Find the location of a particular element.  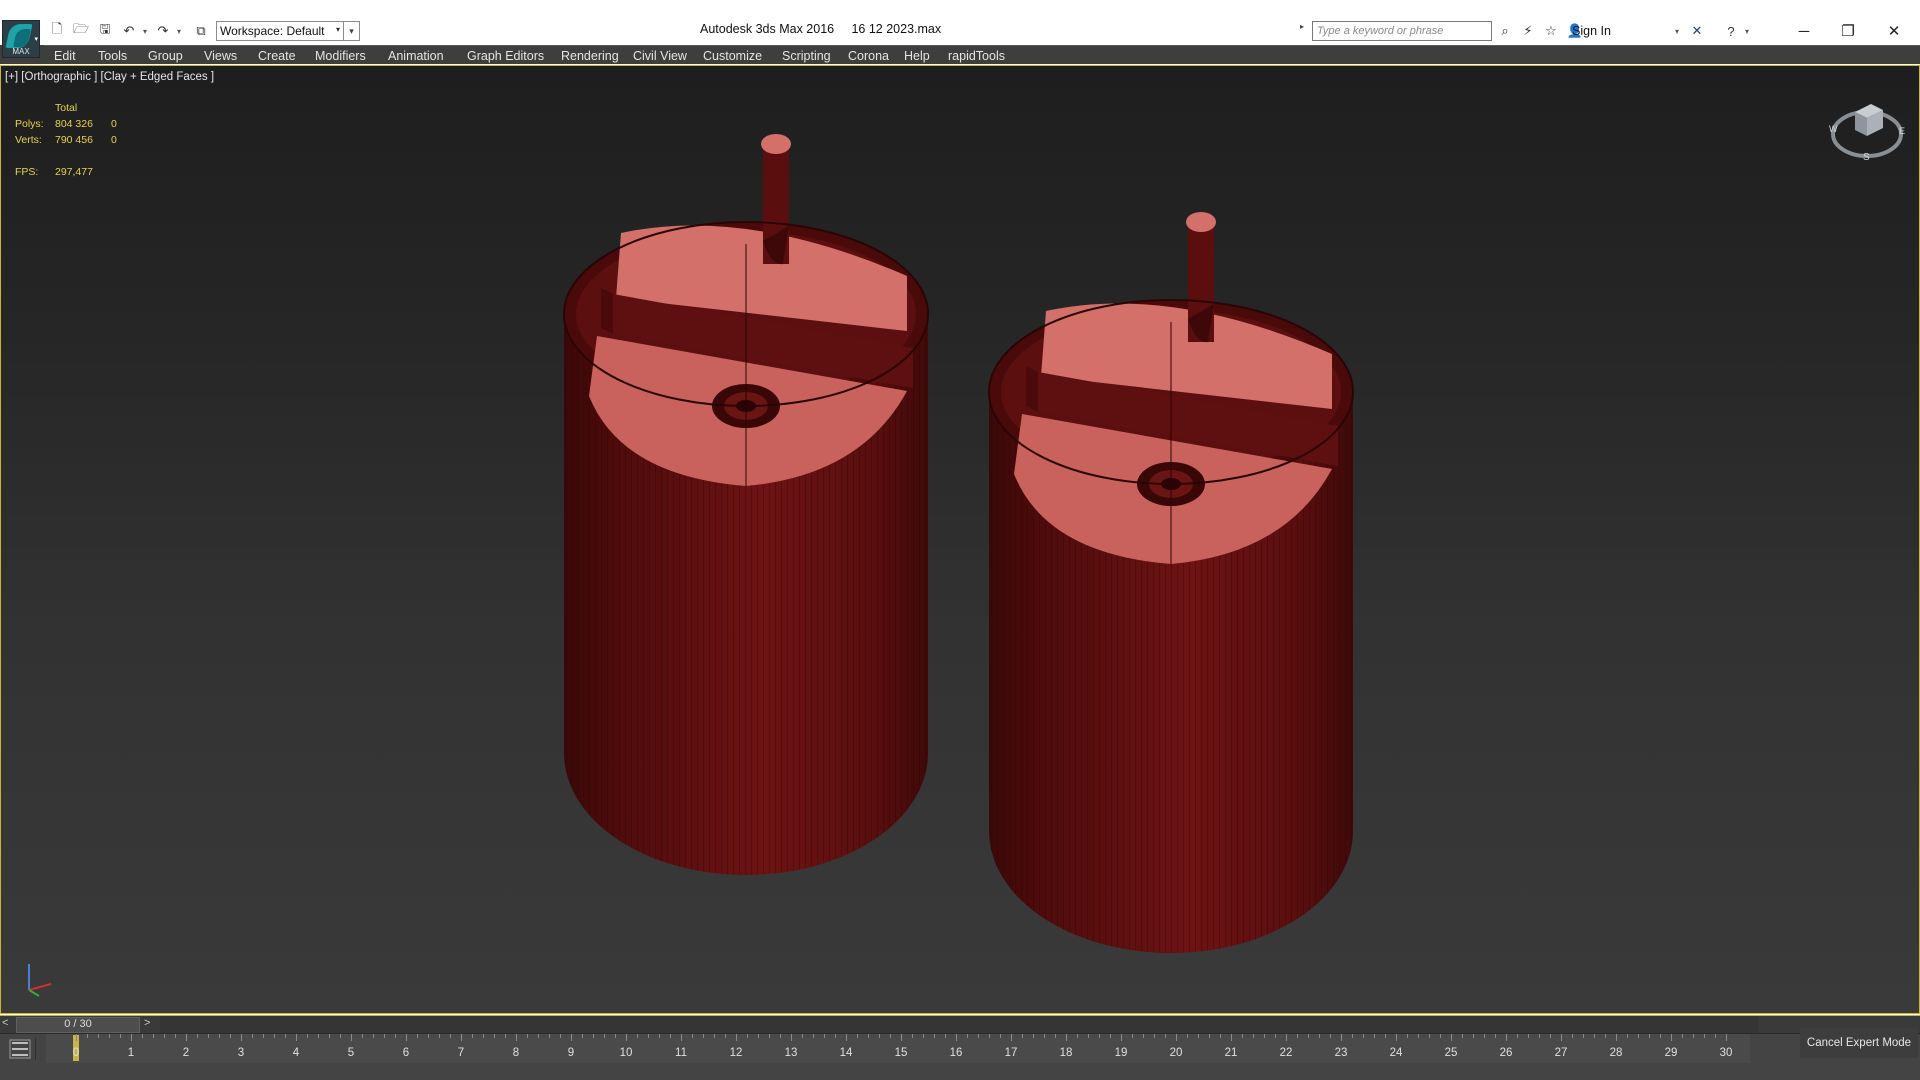

menu-animation: Animation is located at coordinates (416, 56).